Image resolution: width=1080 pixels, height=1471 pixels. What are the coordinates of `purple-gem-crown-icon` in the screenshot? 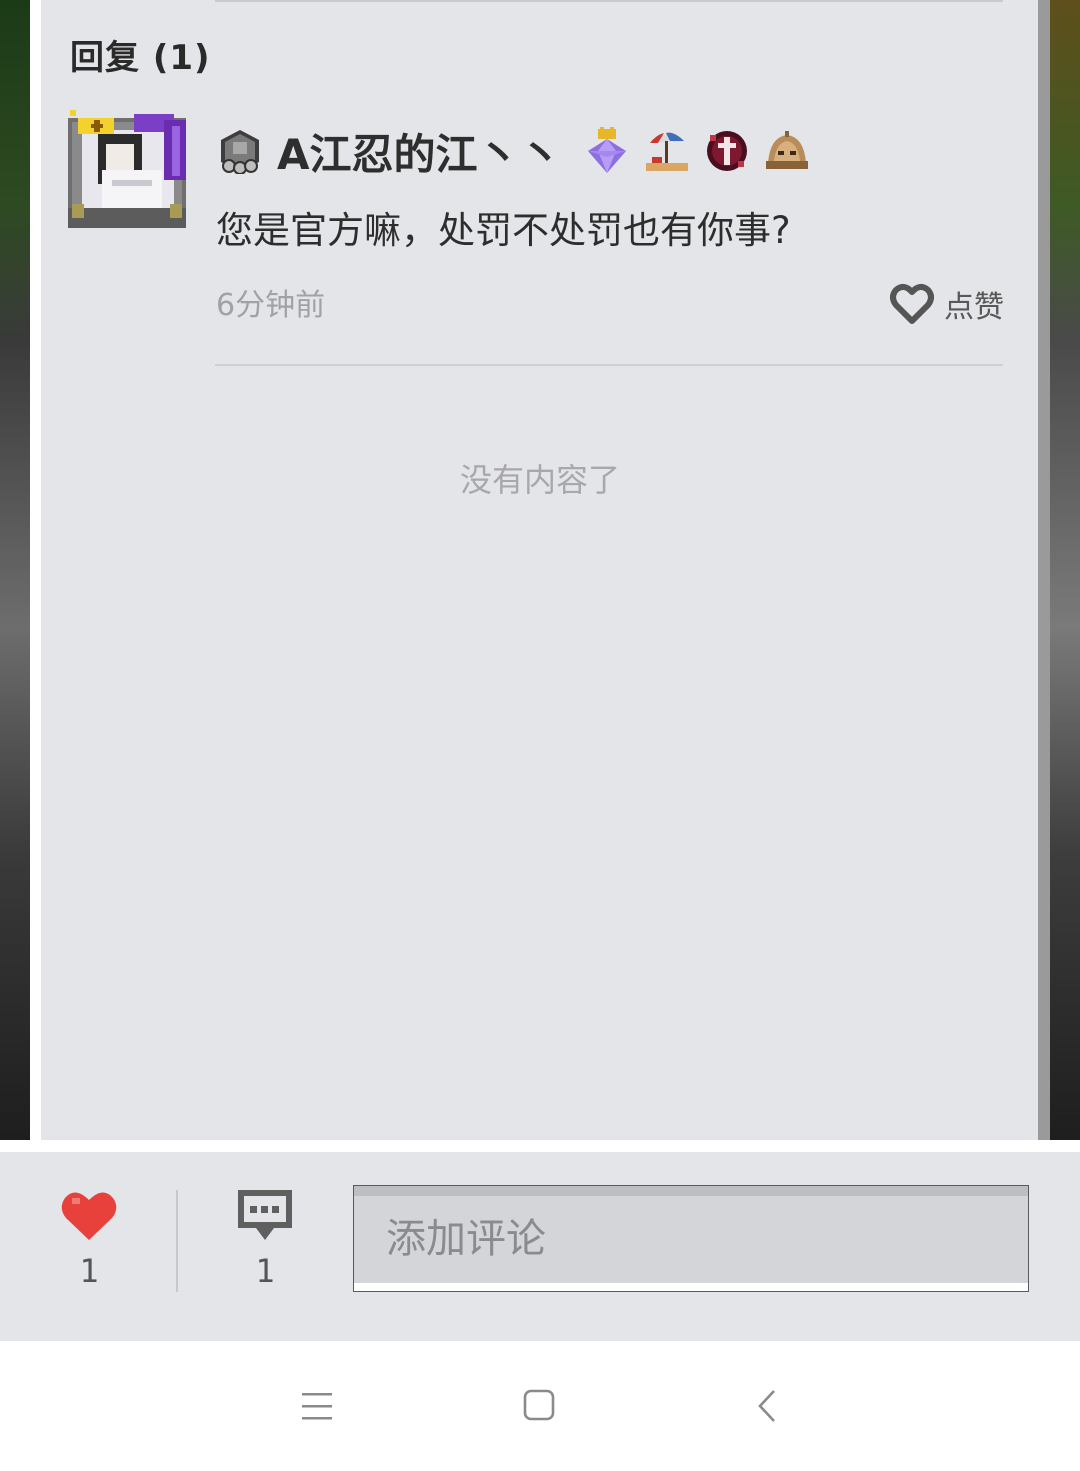 It's located at (607, 151).